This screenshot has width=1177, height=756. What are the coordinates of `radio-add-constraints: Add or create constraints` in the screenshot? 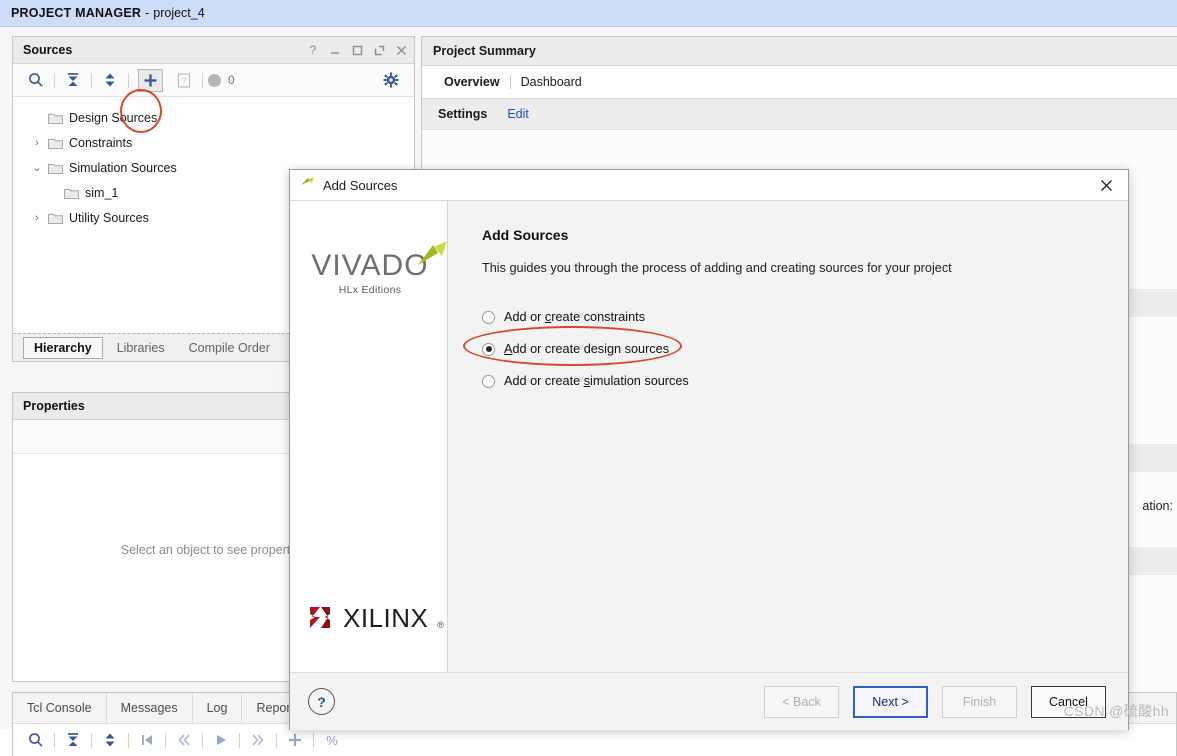 It's located at (805, 317).